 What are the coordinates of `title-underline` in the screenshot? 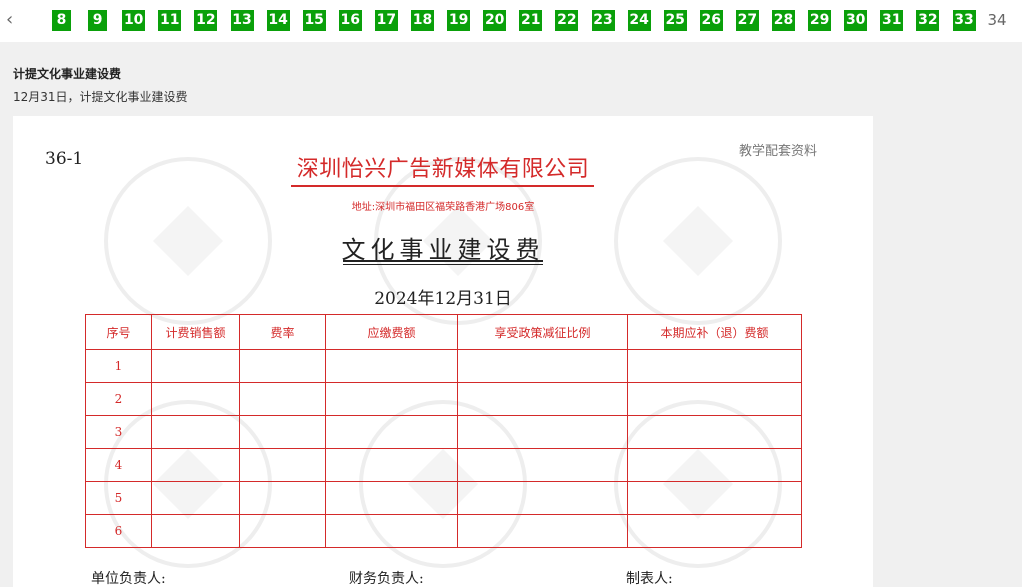 It's located at (443, 261).